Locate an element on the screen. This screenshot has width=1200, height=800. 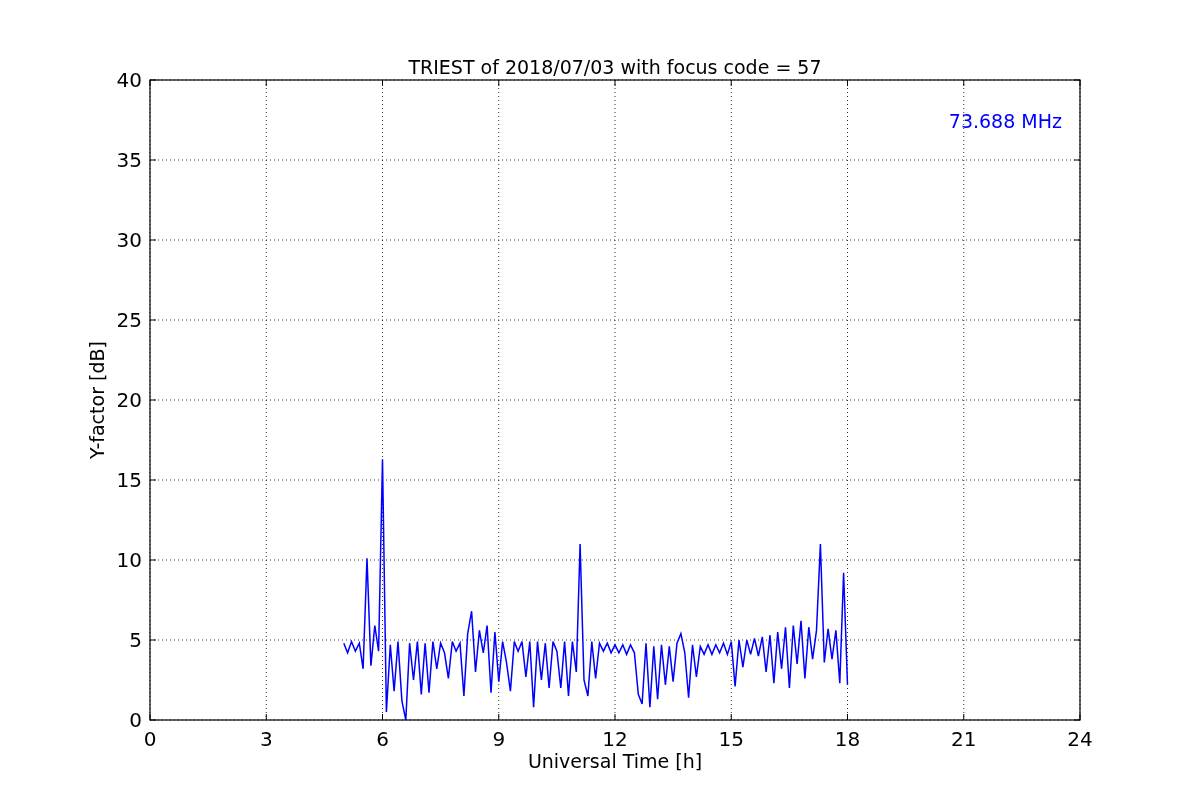
y-tick-label: 15 is located at coordinates (129, 480).